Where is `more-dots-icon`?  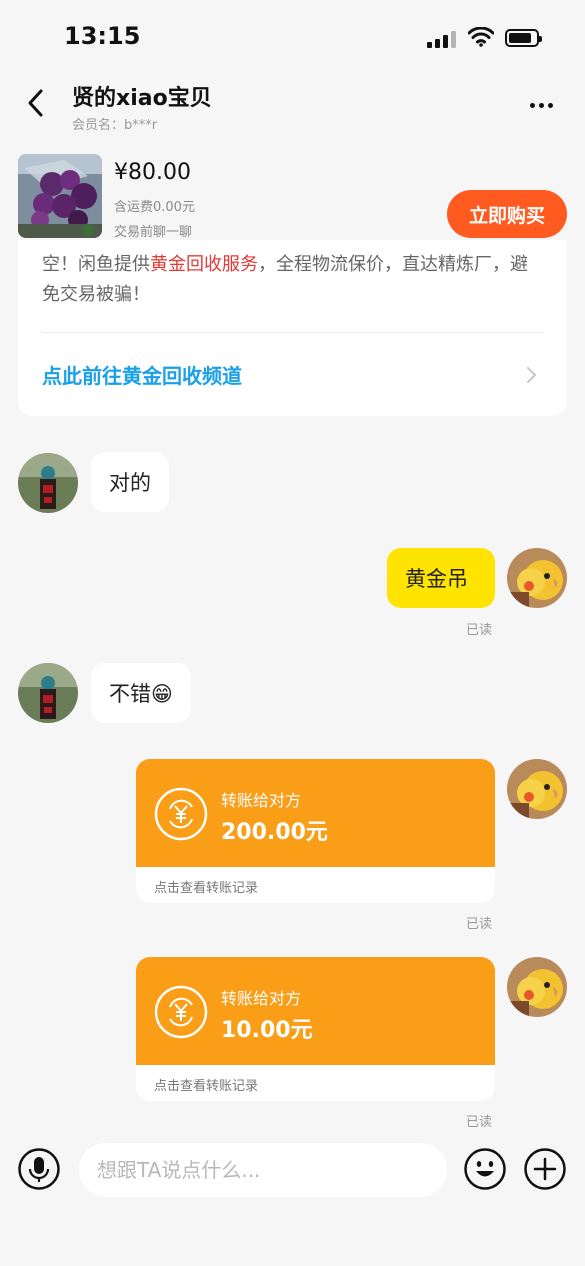 more-dots-icon is located at coordinates (543, 105).